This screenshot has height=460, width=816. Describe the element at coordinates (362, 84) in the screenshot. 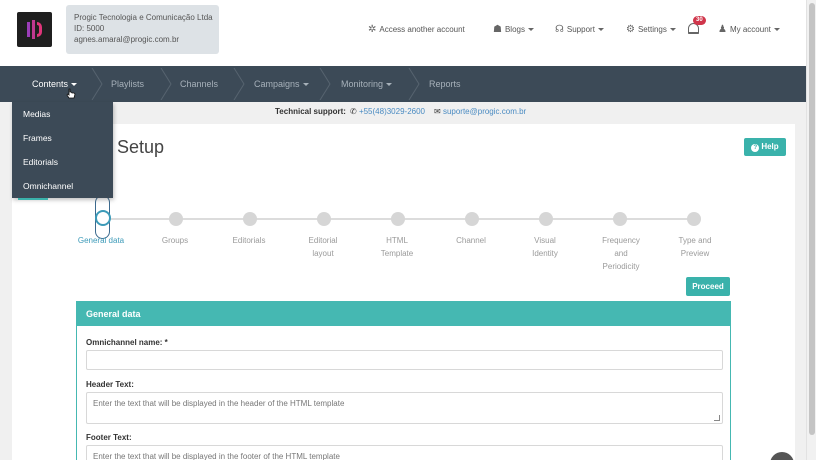

I see `nav-monitoring-label: Monitoring` at that location.